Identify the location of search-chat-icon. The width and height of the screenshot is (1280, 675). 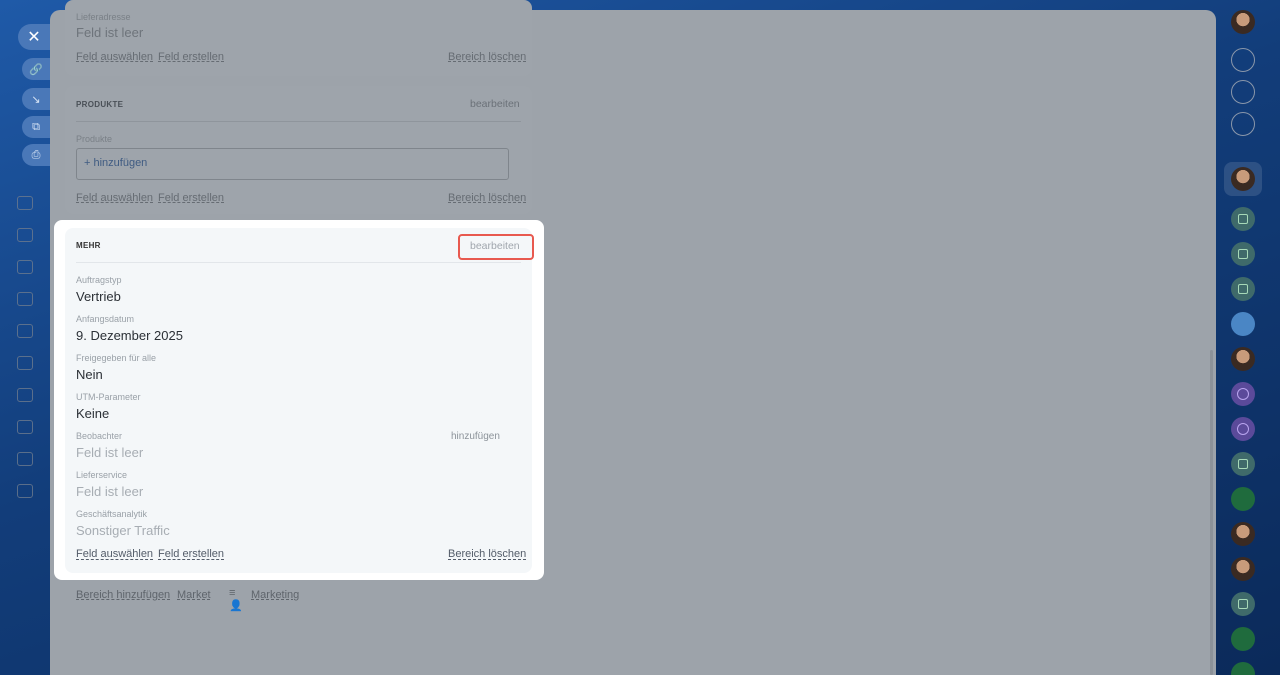
(1243, 124).